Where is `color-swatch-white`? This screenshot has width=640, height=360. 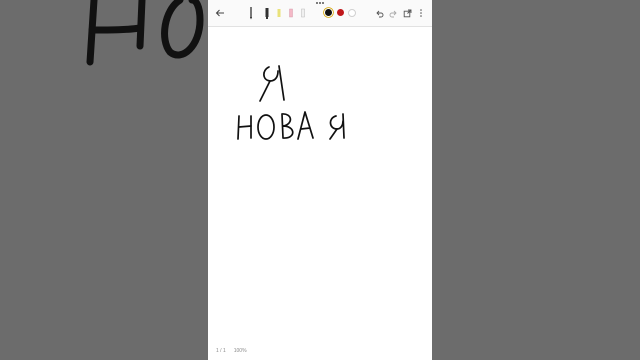 color-swatch-white is located at coordinates (352, 13).